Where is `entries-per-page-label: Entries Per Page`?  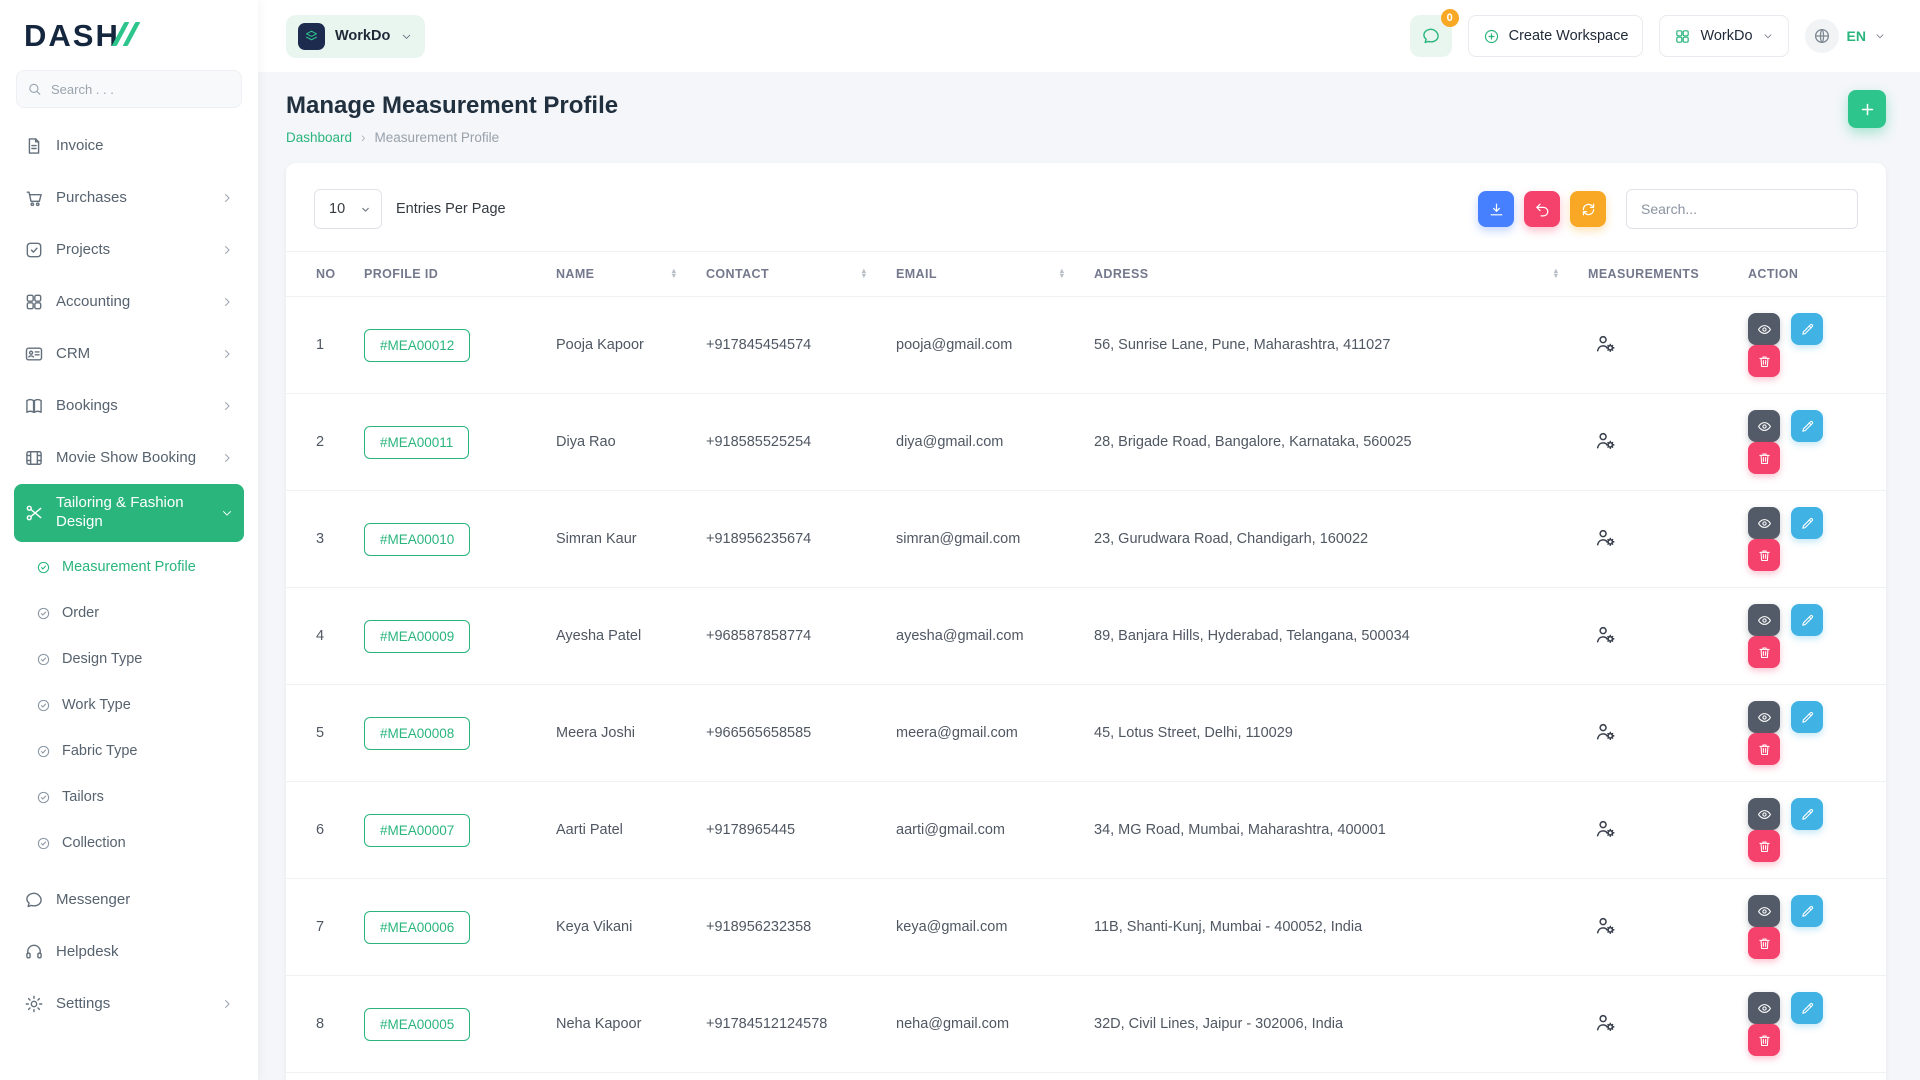
entries-per-page-label: Entries Per Page is located at coordinates (451, 209).